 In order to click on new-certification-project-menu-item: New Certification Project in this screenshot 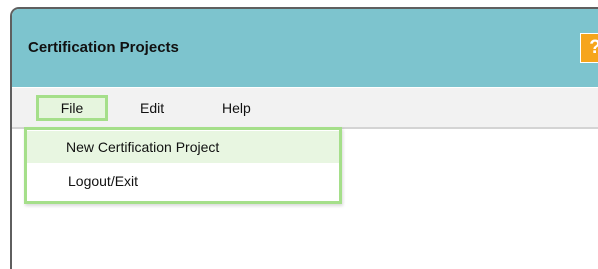, I will do `click(183, 147)`.